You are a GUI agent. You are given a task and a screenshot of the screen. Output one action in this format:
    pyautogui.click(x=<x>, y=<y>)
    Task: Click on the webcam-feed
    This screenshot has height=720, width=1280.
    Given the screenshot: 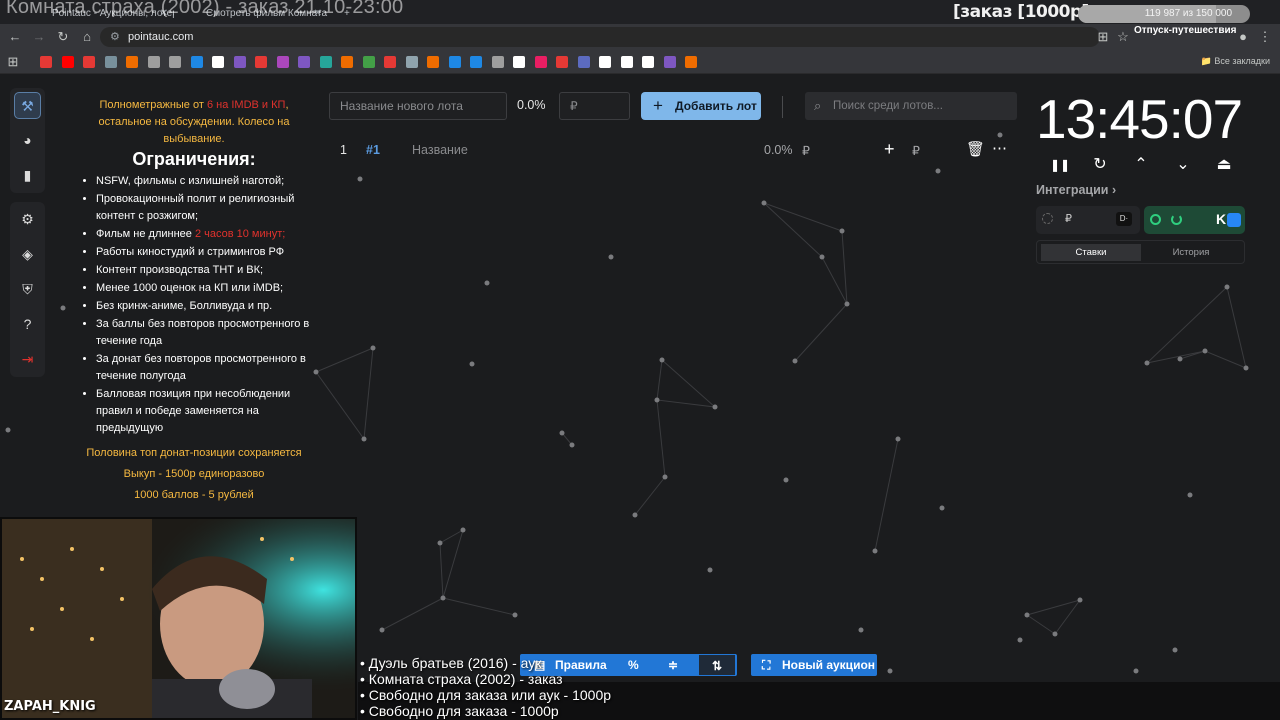 What is the action you would take?
    pyautogui.click(x=178, y=618)
    